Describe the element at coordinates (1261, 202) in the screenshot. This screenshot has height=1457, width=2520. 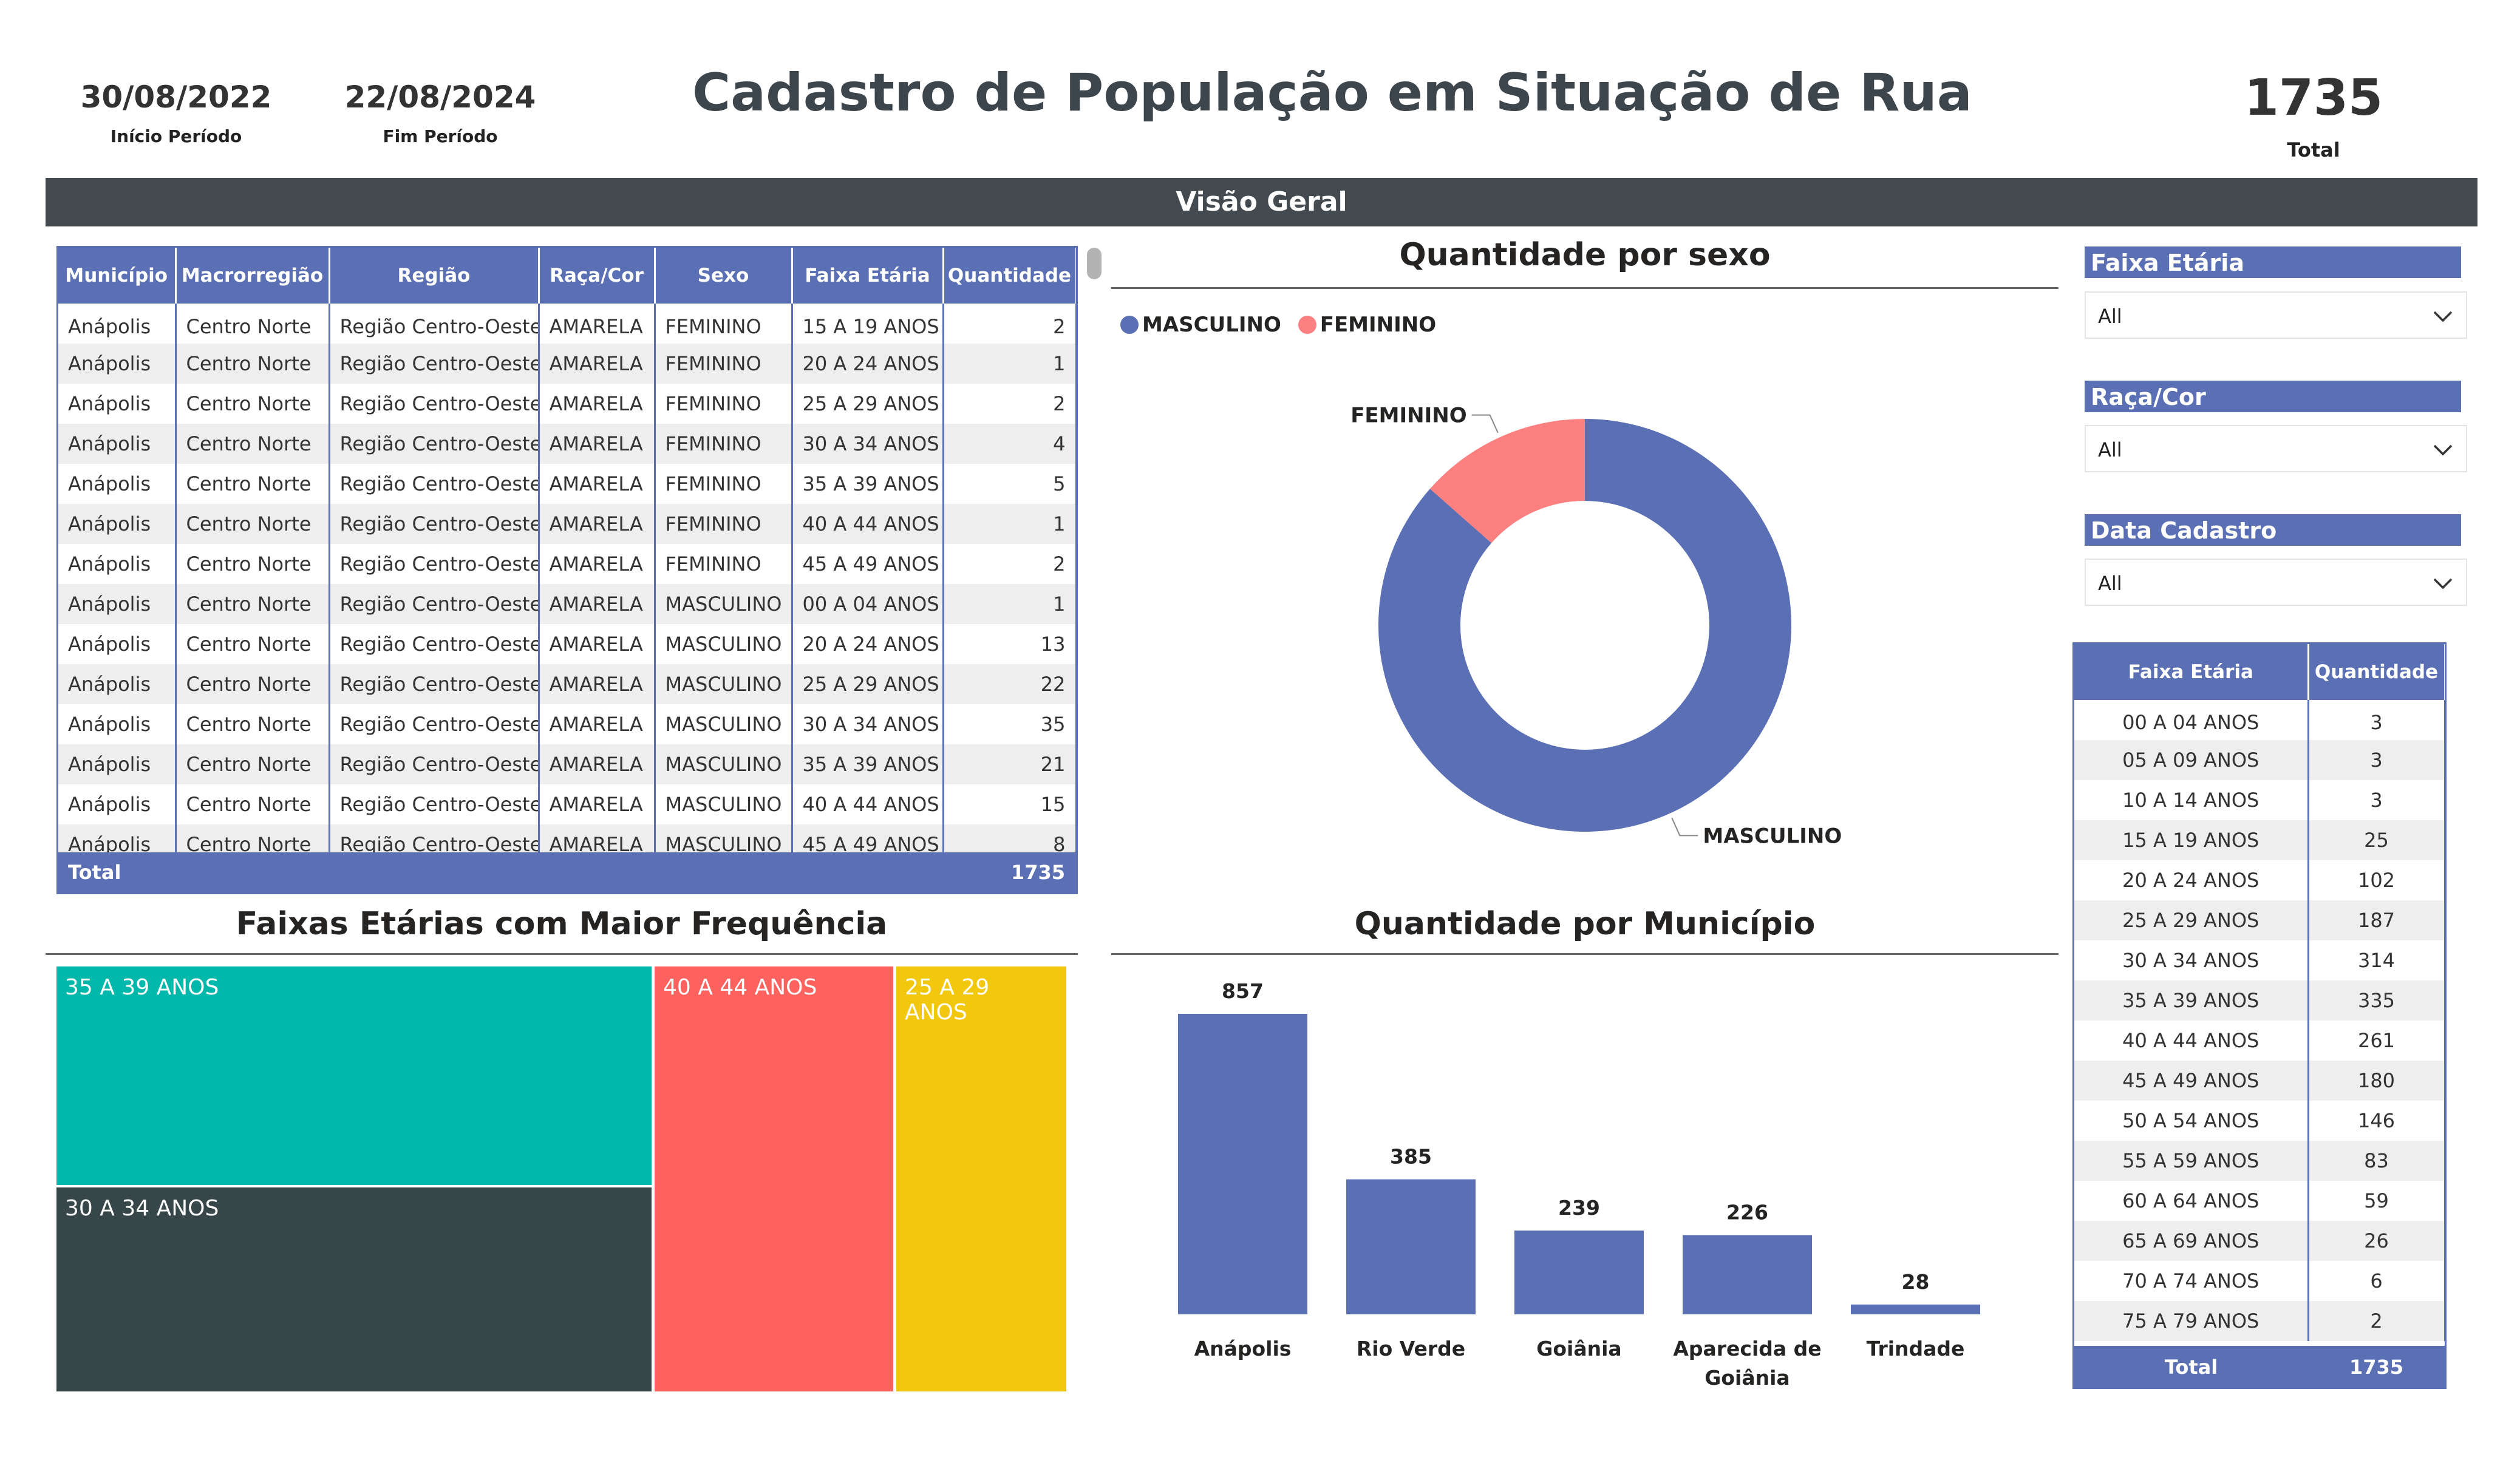
I see `overview-banner: Visão Geral` at that location.